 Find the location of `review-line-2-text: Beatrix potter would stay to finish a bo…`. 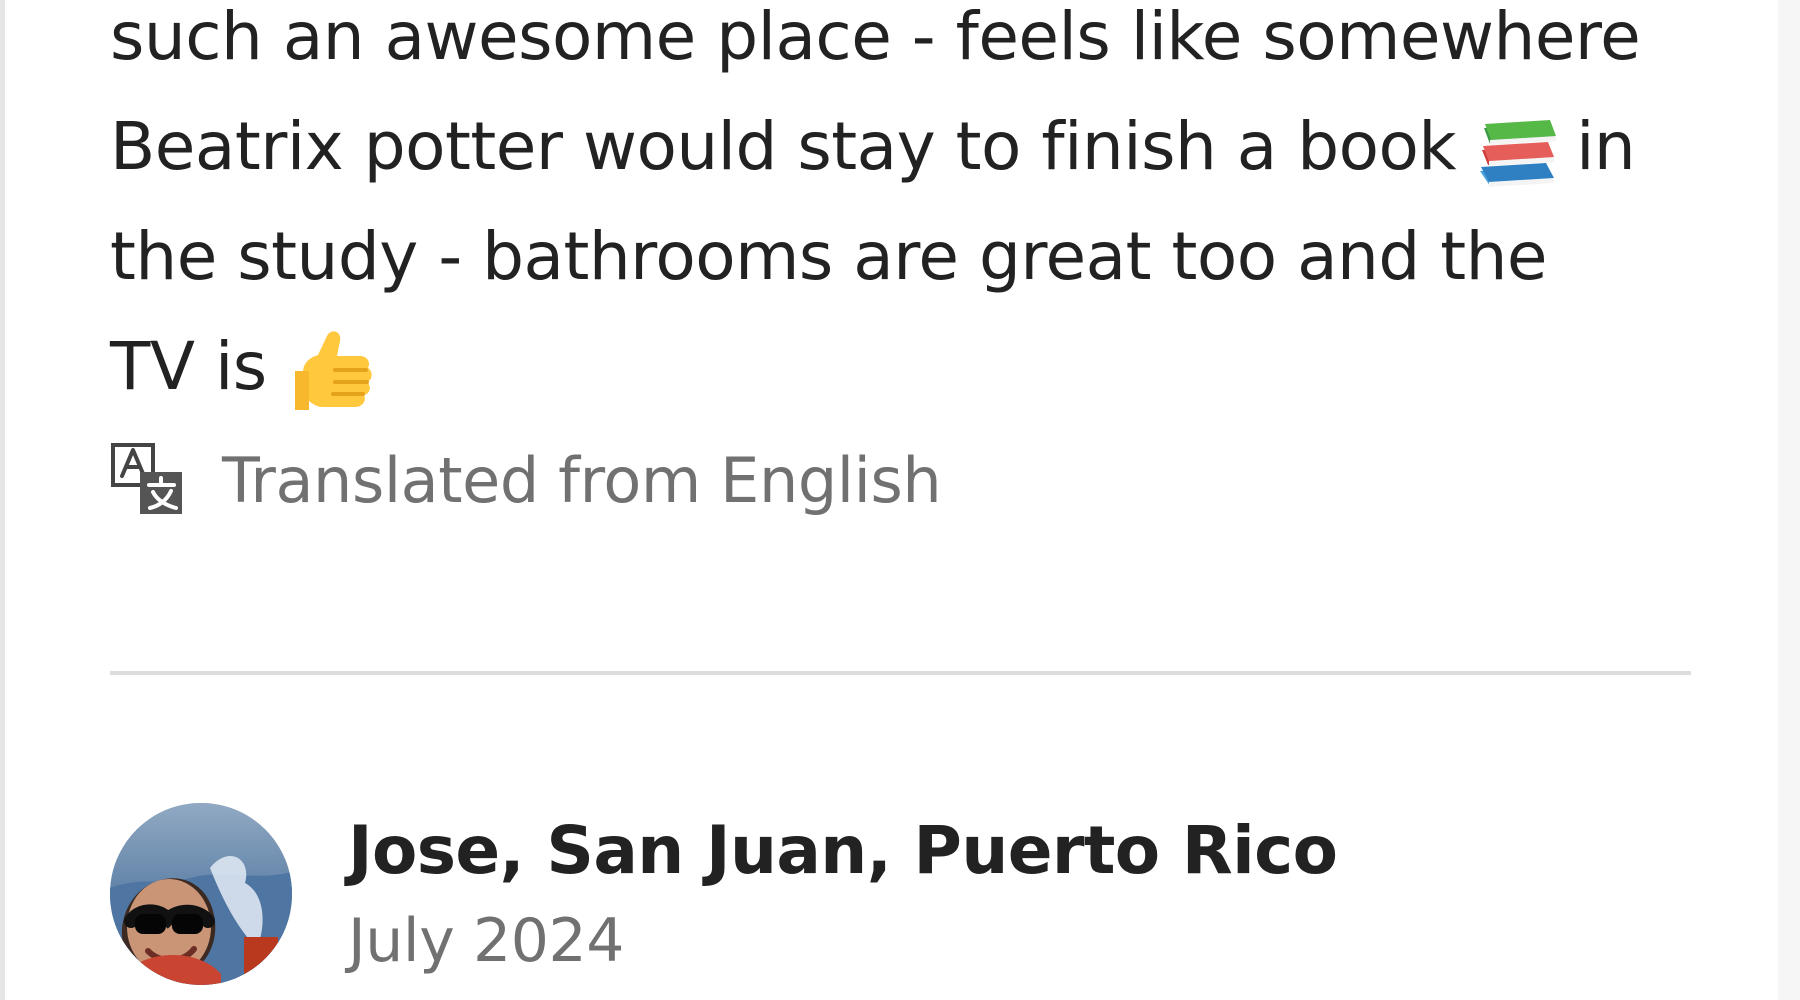

review-line-2-text: Beatrix potter would stay to finish a bo… is located at coordinates (783, 146).